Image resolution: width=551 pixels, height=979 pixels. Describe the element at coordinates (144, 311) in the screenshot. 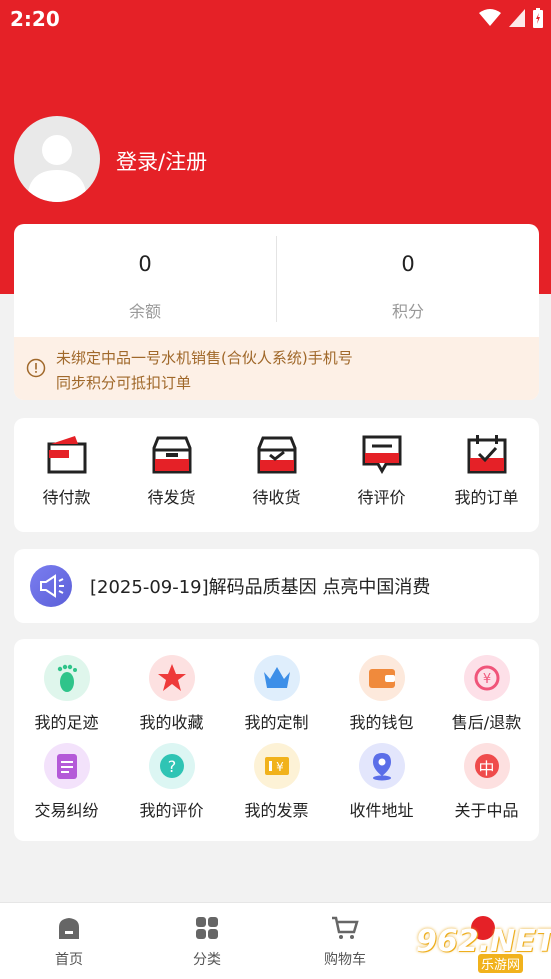

I see `balance-label: 余额` at that location.